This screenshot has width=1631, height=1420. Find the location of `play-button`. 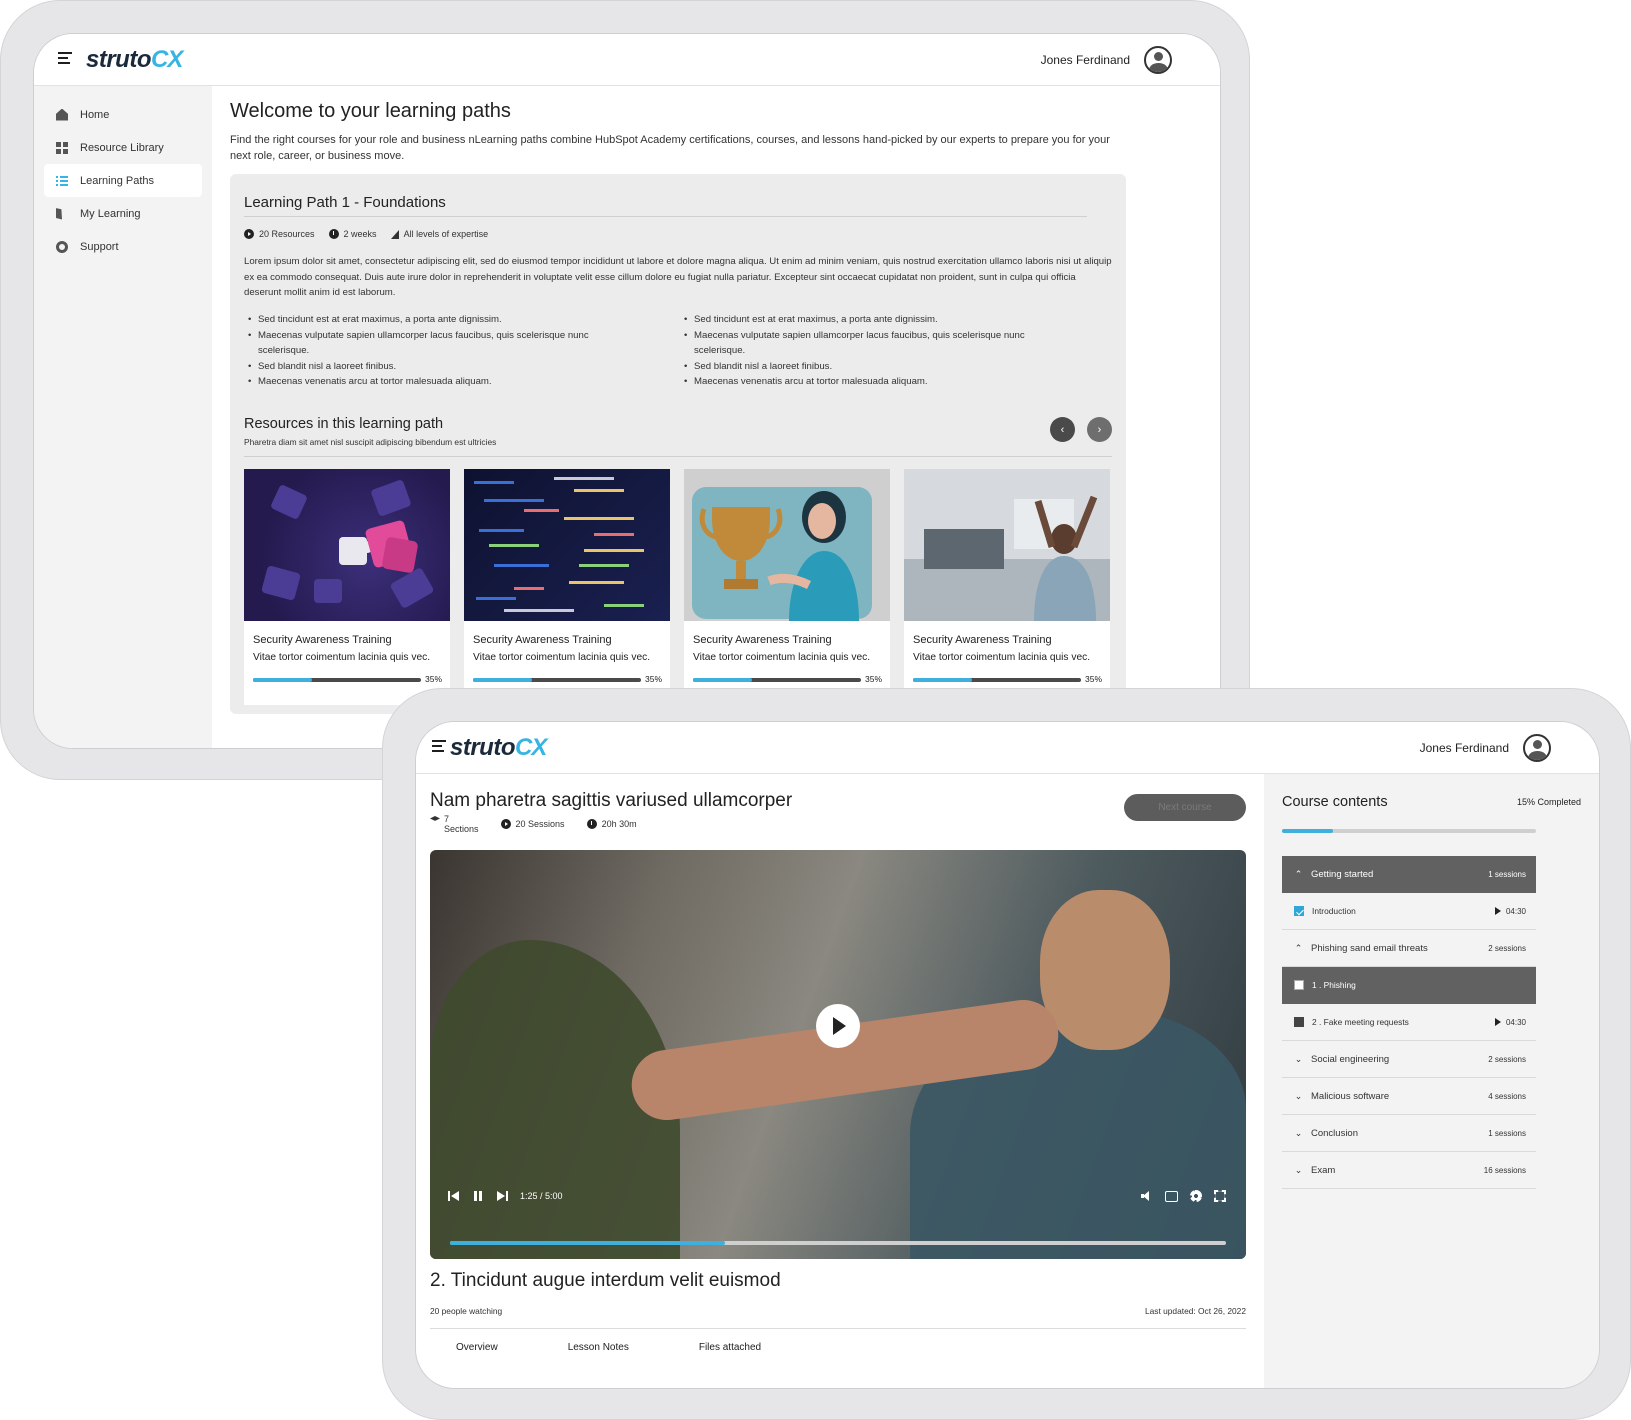

play-button is located at coordinates (838, 1026).